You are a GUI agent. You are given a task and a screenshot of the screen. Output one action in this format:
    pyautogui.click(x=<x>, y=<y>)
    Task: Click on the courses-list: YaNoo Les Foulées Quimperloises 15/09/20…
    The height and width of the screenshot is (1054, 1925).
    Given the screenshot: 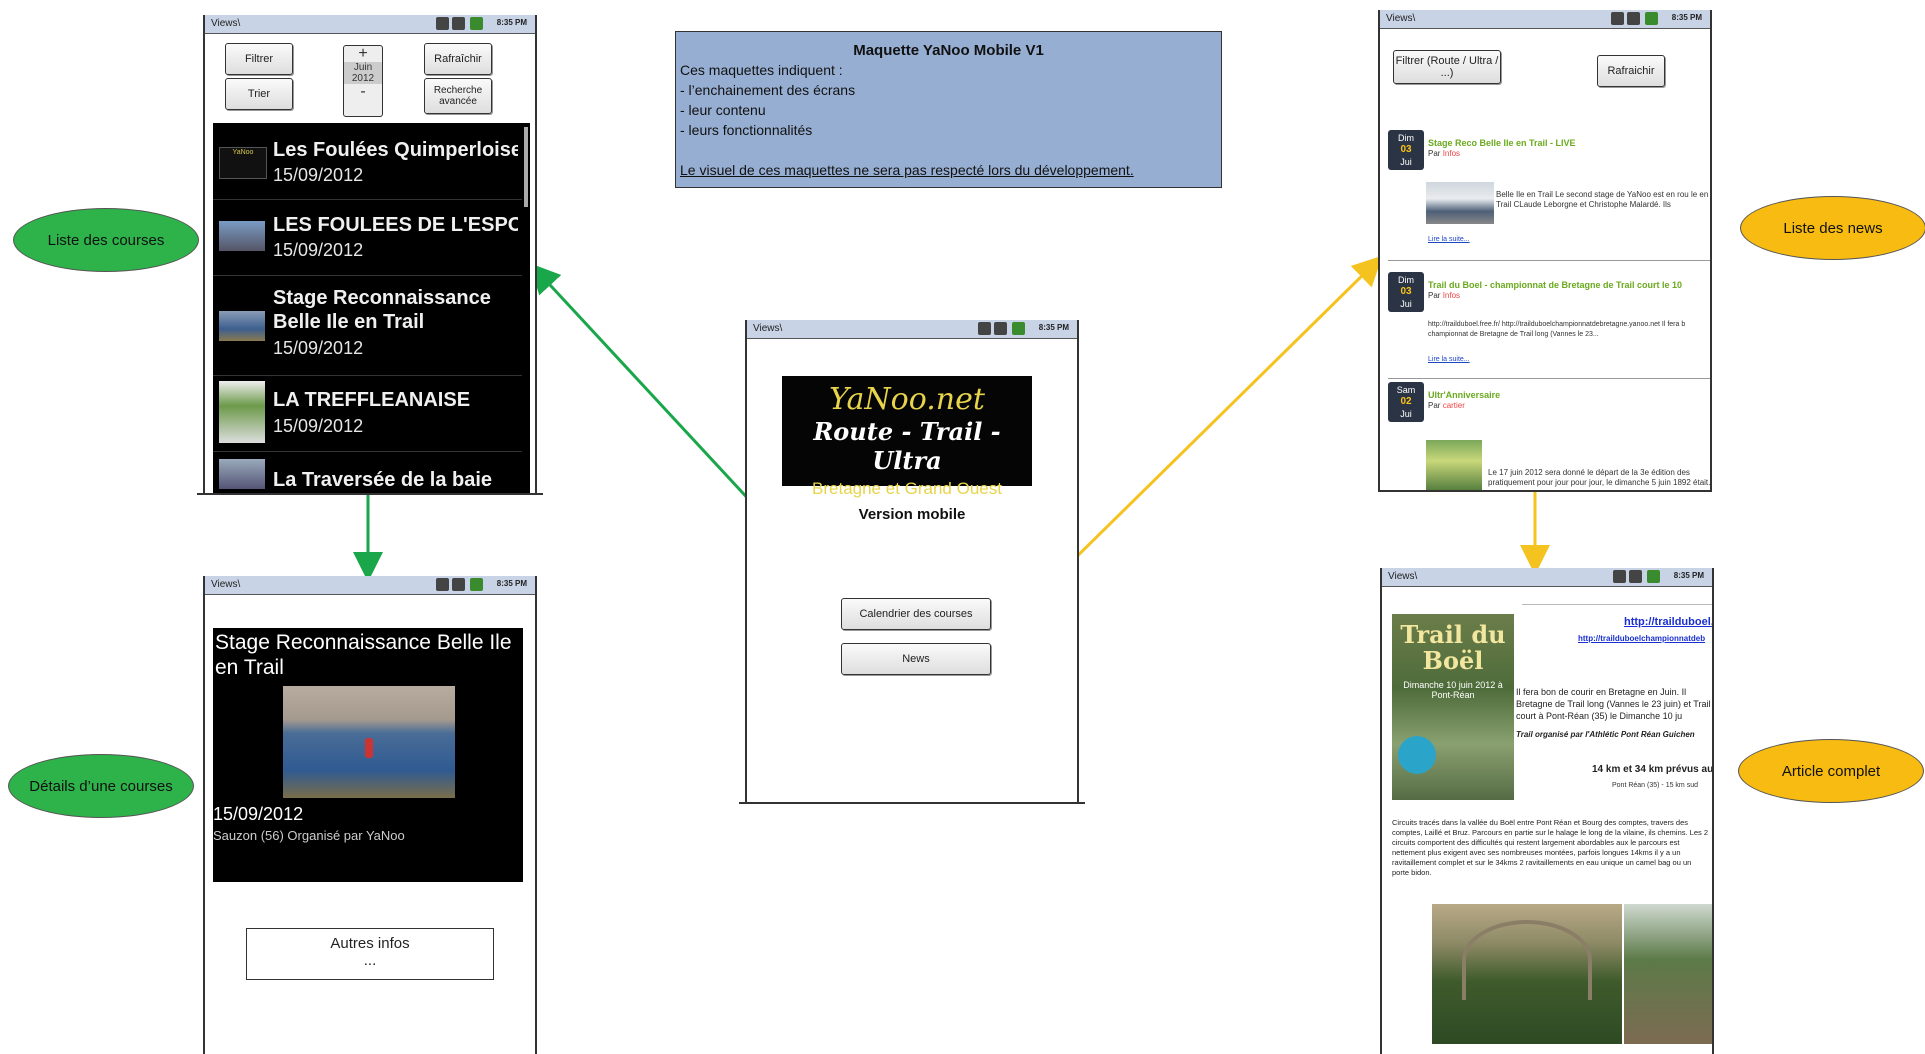 What is the action you would take?
    pyautogui.click(x=371, y=308)
    